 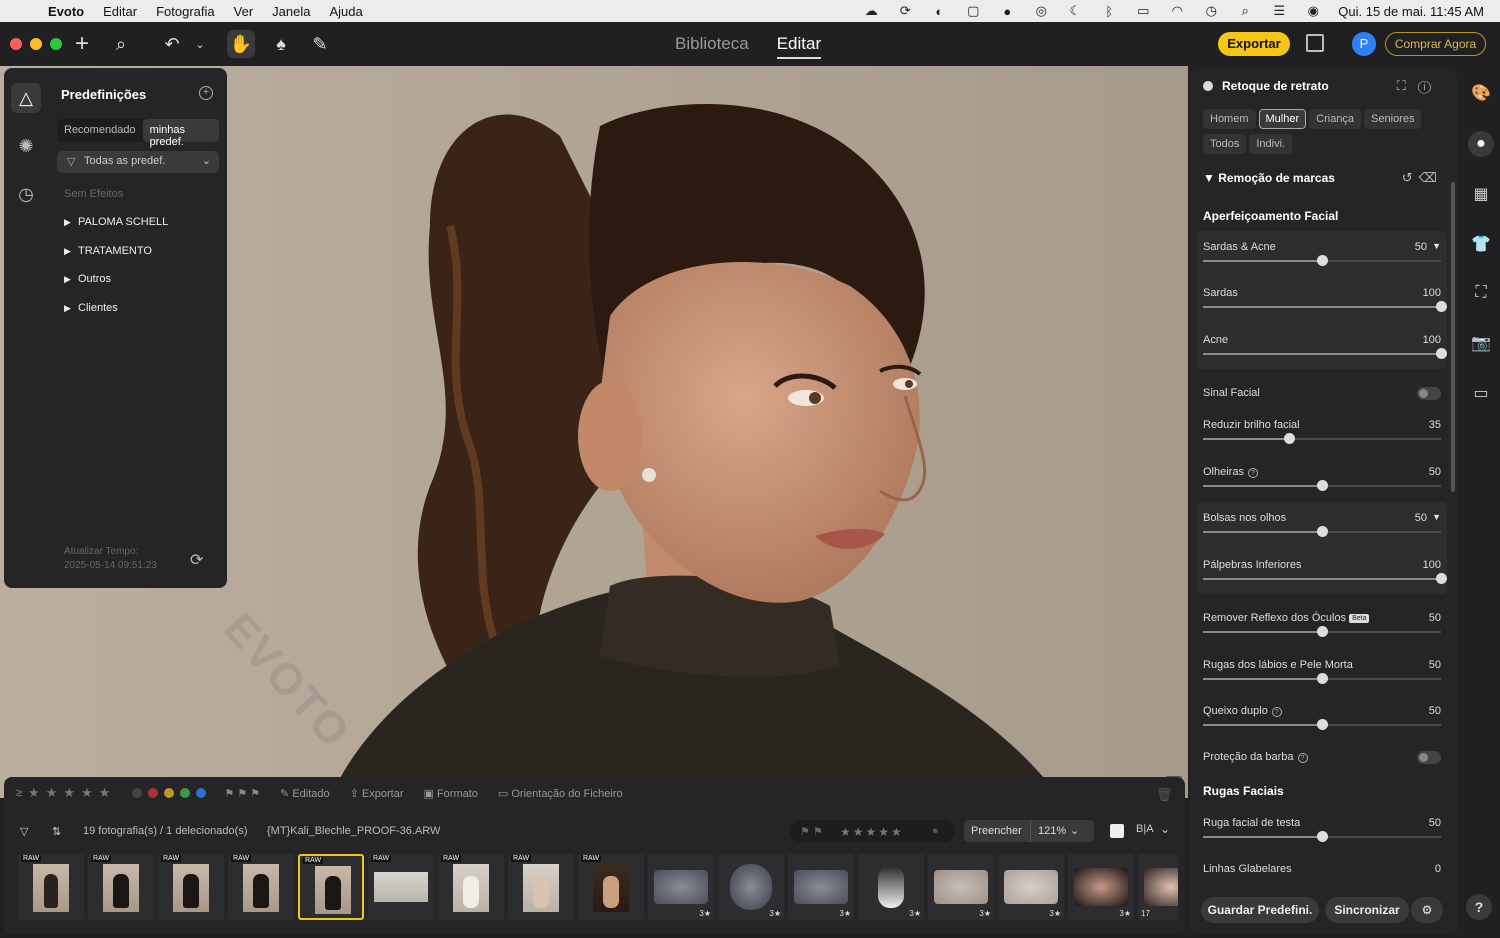 What do you see at coordinates (1364, 44) in the screenshot?
I see `avatar: P` at bounding box center [1364, 44].